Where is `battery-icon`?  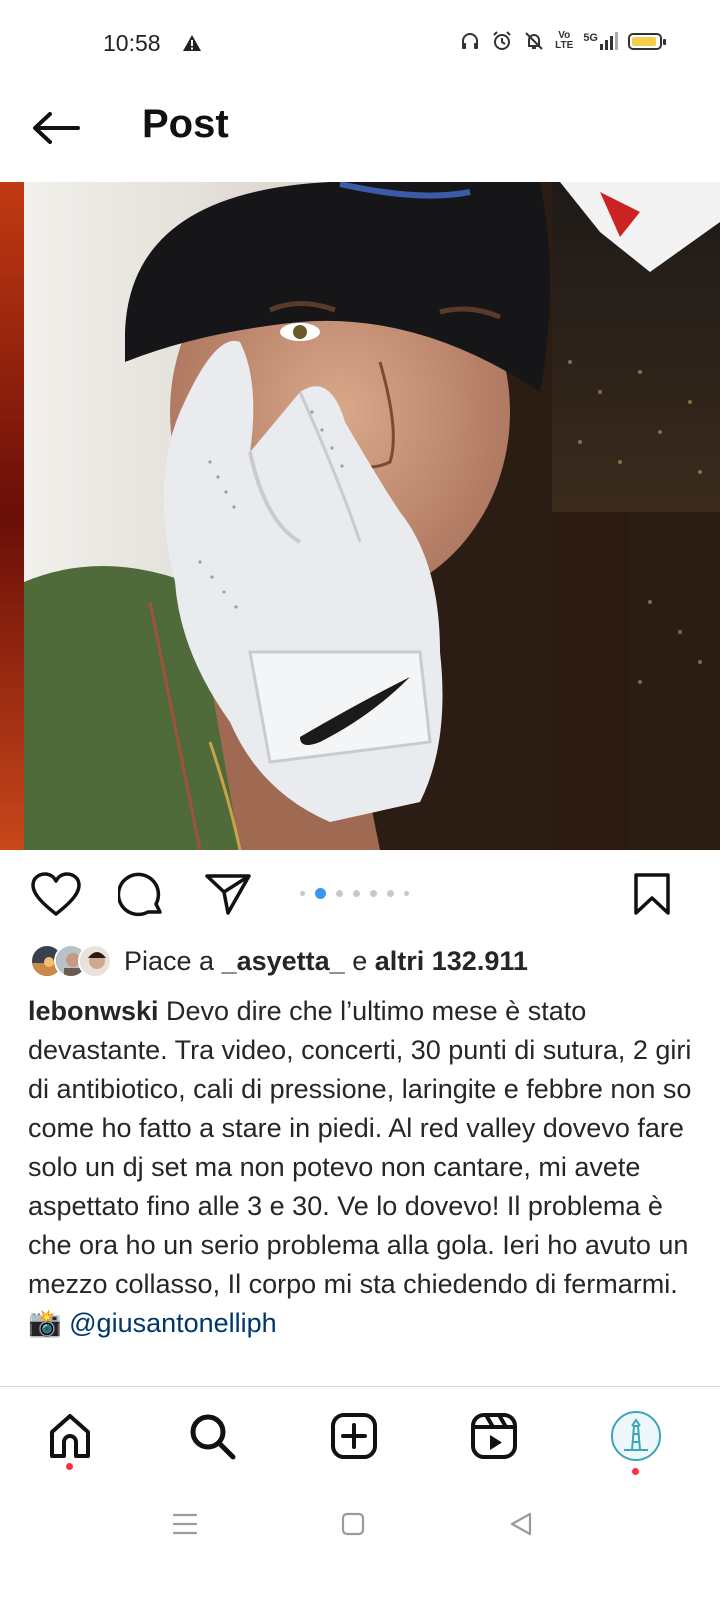 battery-icon is located at coordinates (647, 41).